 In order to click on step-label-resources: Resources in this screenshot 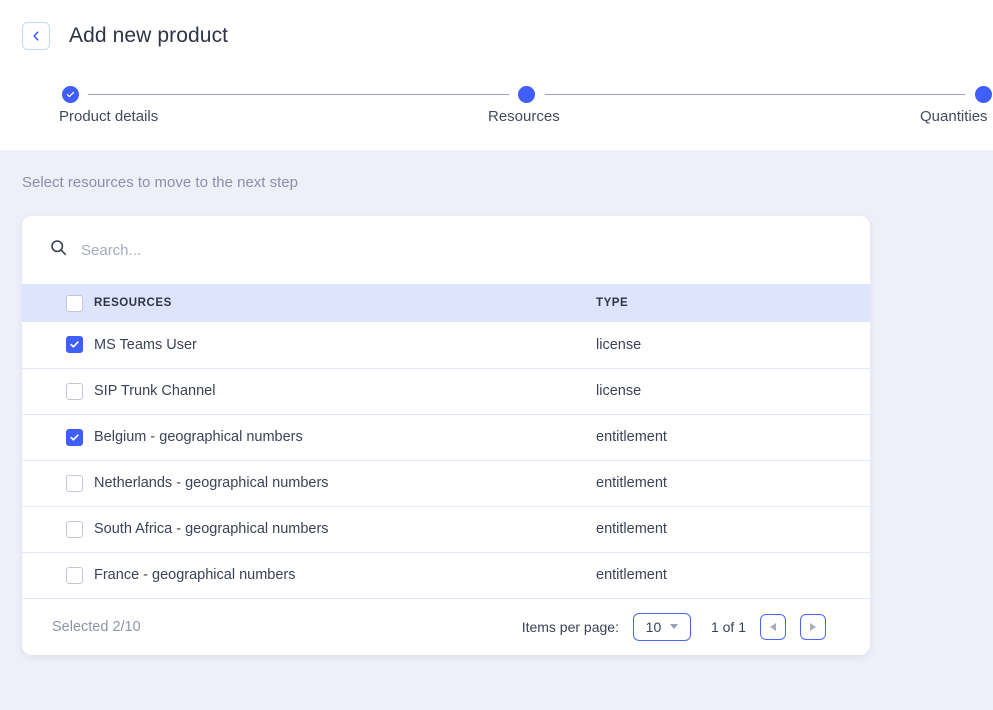, I will do `click(524, 116)`.